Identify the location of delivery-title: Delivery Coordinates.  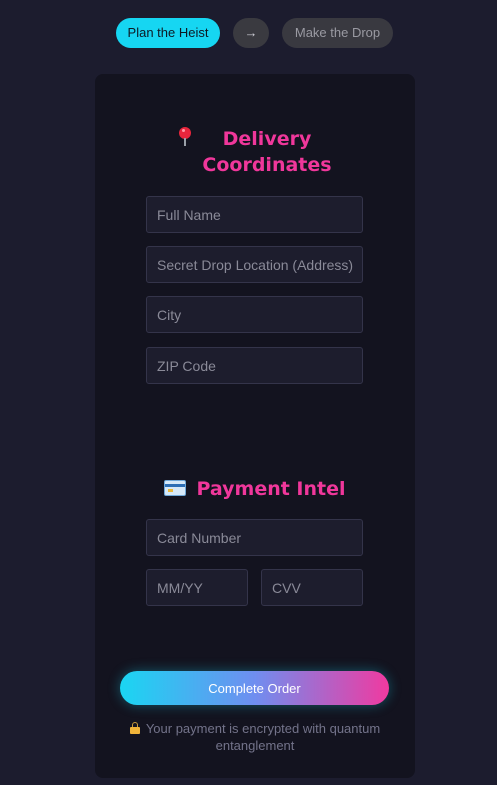
(267, 152).